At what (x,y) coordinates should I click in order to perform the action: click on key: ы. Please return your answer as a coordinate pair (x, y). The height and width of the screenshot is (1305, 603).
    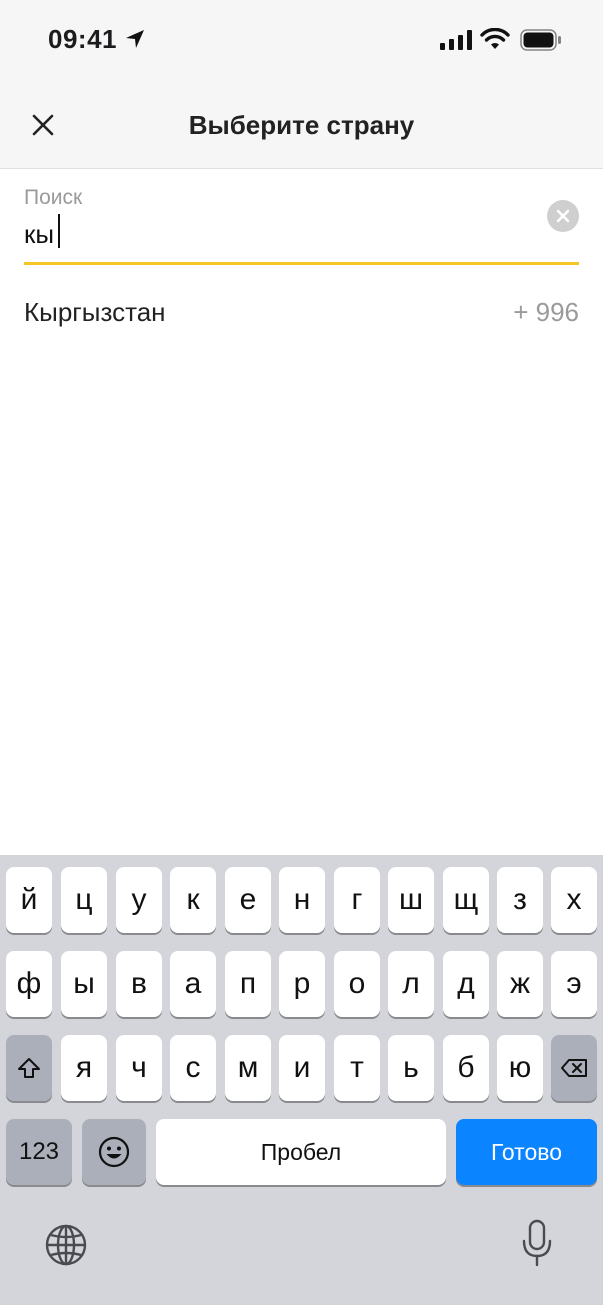
    Looking at the image, I should click on (84, 984).